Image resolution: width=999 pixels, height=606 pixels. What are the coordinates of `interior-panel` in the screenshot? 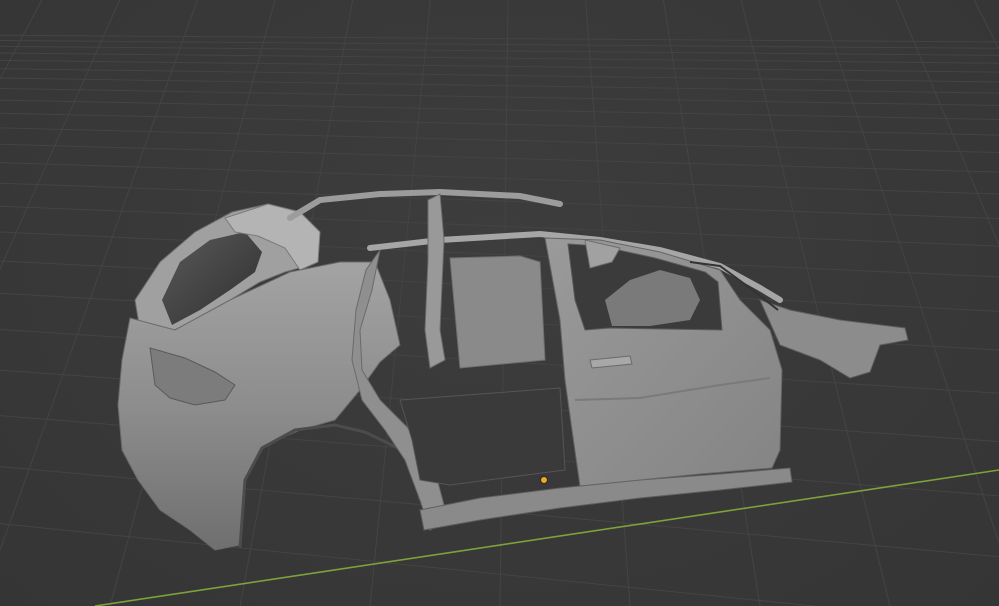 It's located at (497, 312).